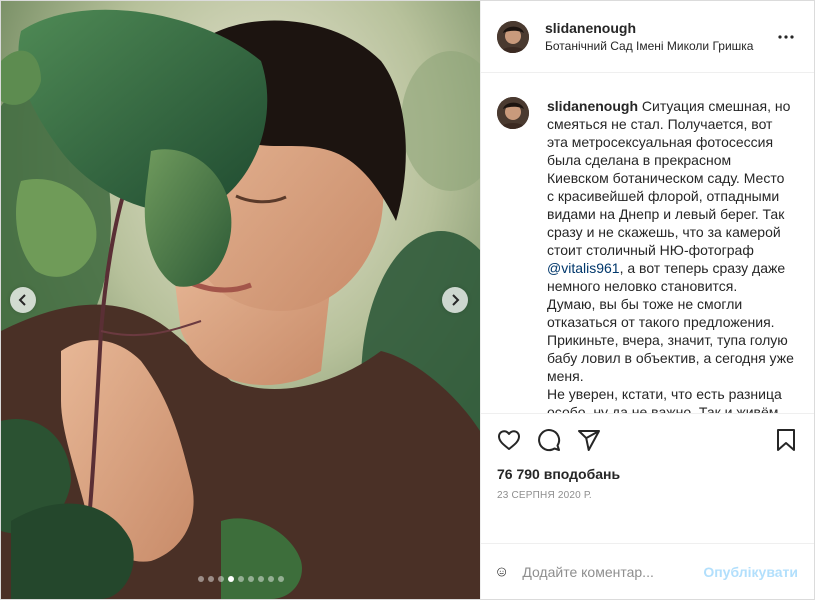  Describe the element at coordinates (786, 440) in the screenshot. I see `bookmark-icon` at that location.